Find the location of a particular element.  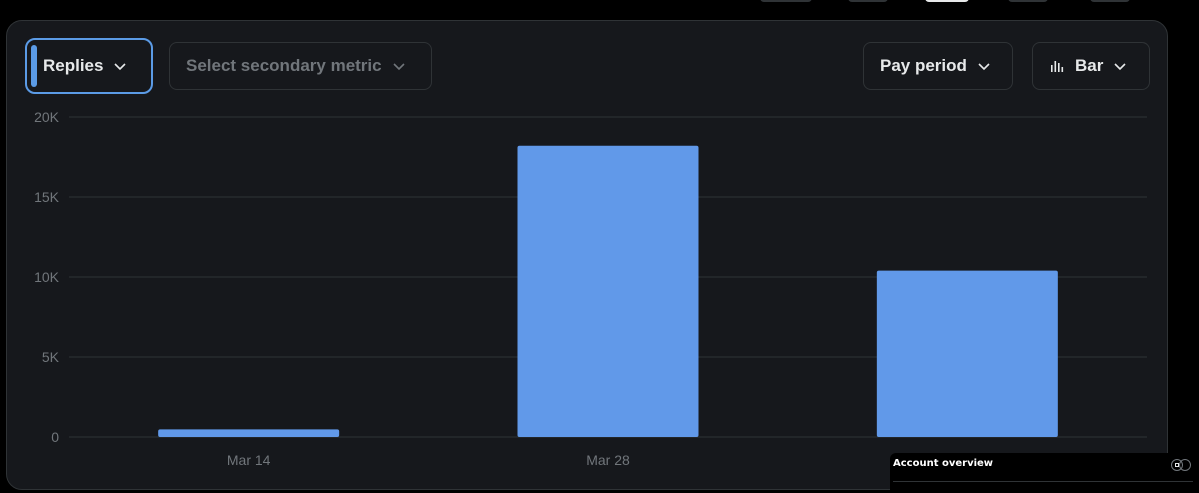

secondary-metric-dropdown: Select secondary metric is located at coordinates (300, 66).